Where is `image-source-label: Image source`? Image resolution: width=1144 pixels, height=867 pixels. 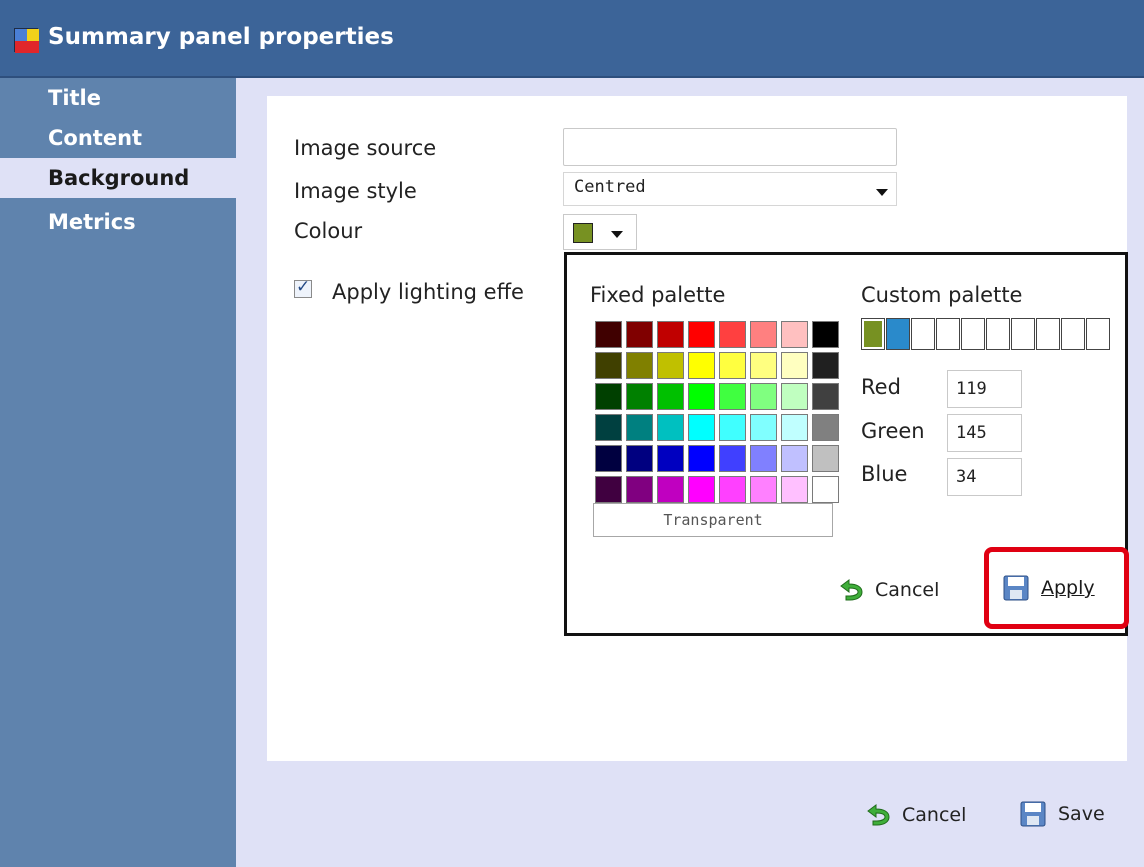 image-source-label: Image source is located at coordinates (365, 148).